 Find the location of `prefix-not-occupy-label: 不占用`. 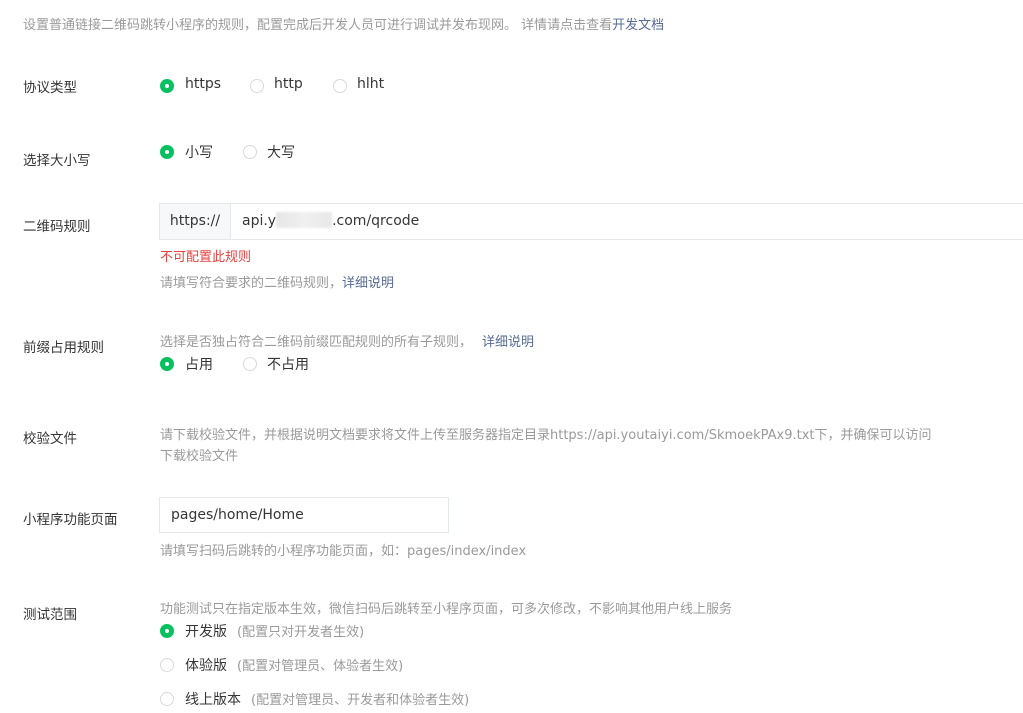

prefix-not-occupy-label: 不占用 is located at coordinates (288, 364).